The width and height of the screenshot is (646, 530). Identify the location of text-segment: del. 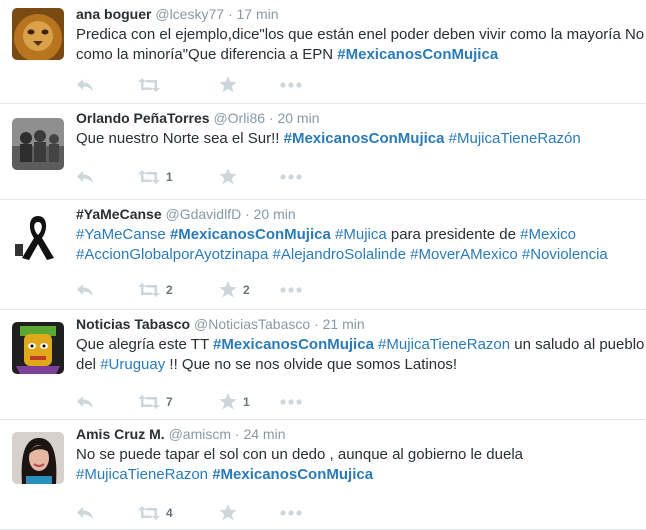
(88, 364).